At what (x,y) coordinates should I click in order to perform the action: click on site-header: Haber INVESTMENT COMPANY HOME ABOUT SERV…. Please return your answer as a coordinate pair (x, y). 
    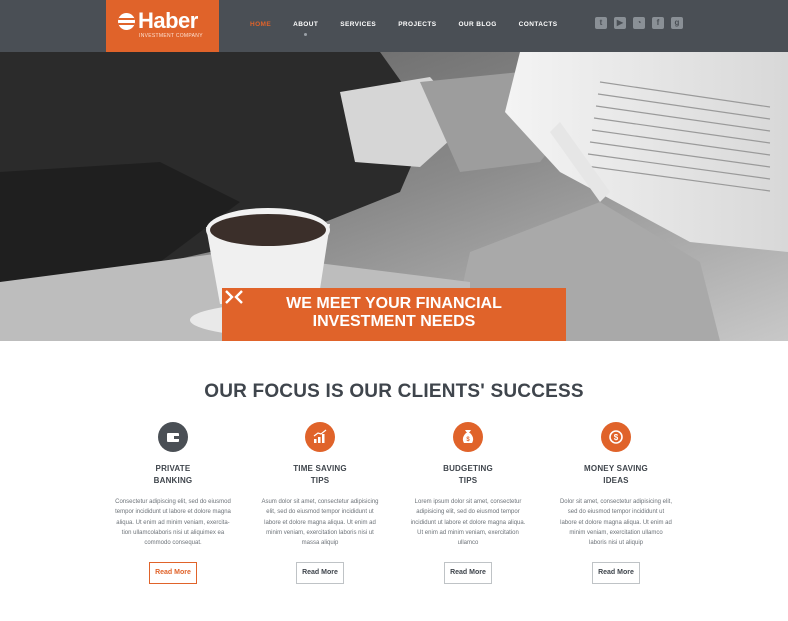
    Looking at the image, I should click on (394, 26).